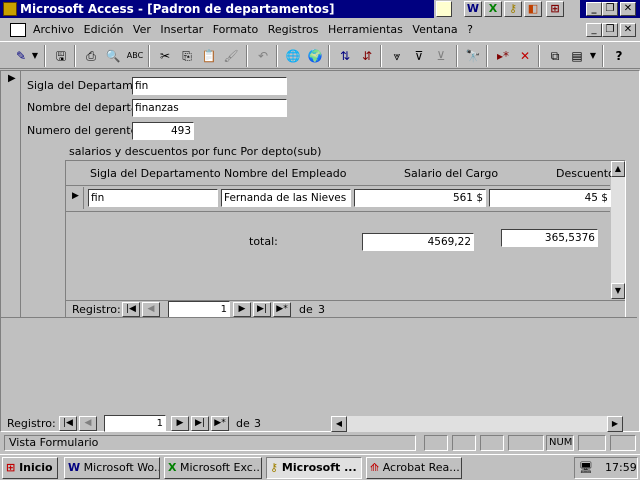 The image size is (640, 480). Describe the element at coordinates (293, 30) in the screenshot. I see `menu-registros: Registros` at that location.